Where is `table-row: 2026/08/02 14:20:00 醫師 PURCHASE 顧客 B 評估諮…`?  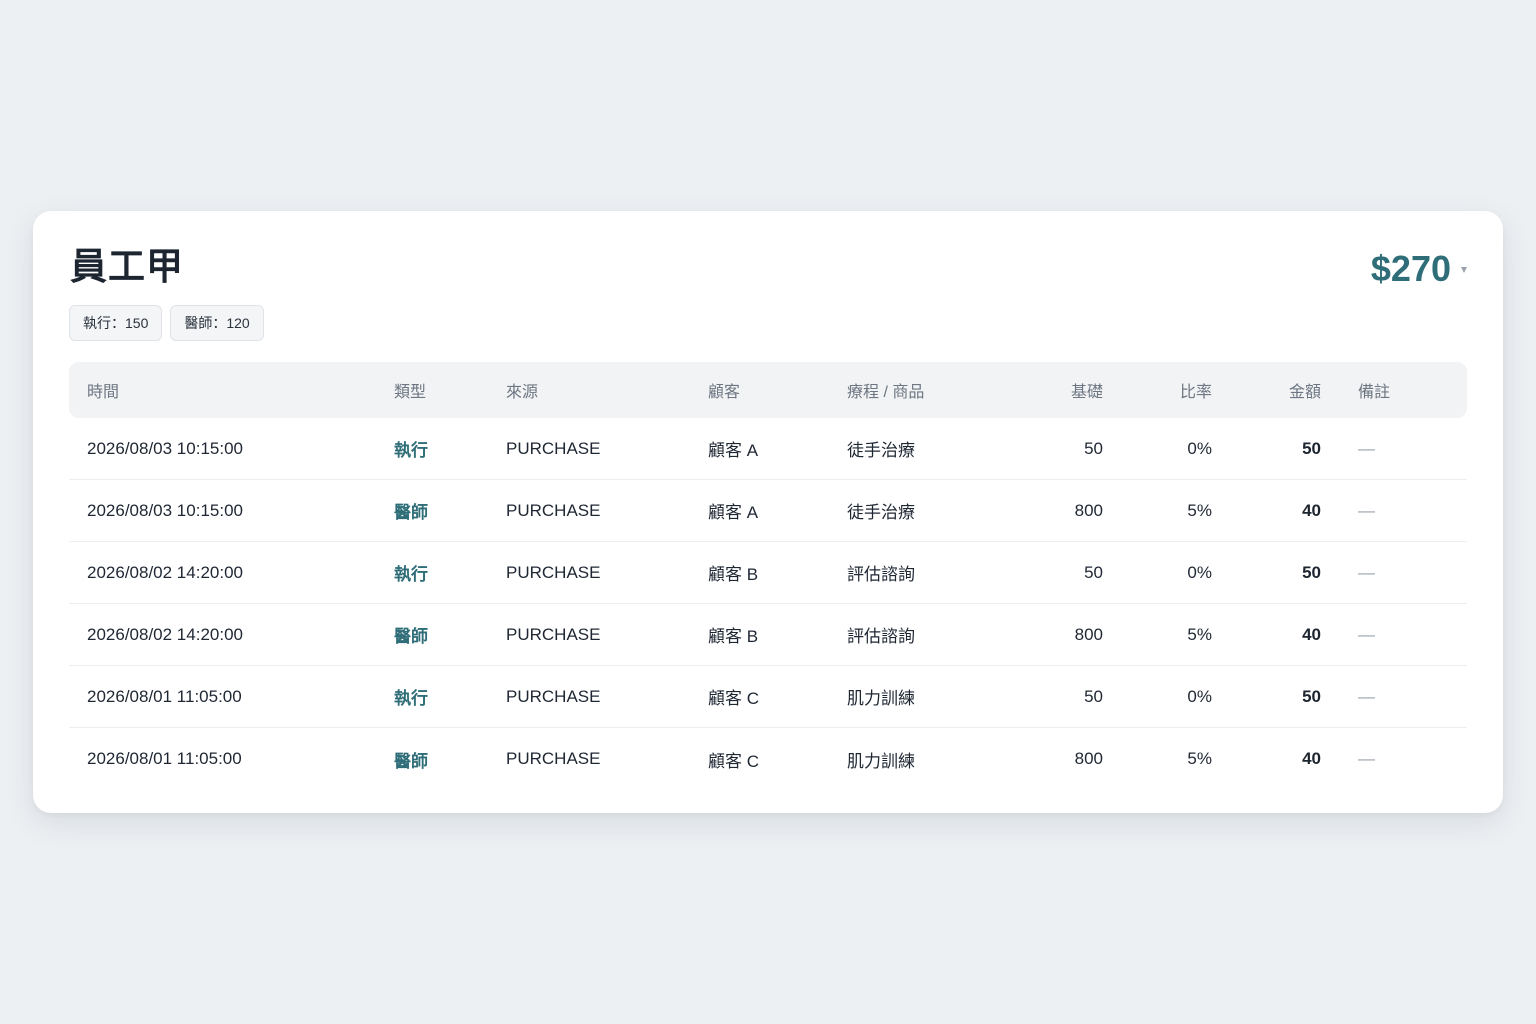
table-row: 2026/08/02 14:20:00 醫師 PURCHASE 顧客 B 評估諮… is located at coordinates (768, 635).